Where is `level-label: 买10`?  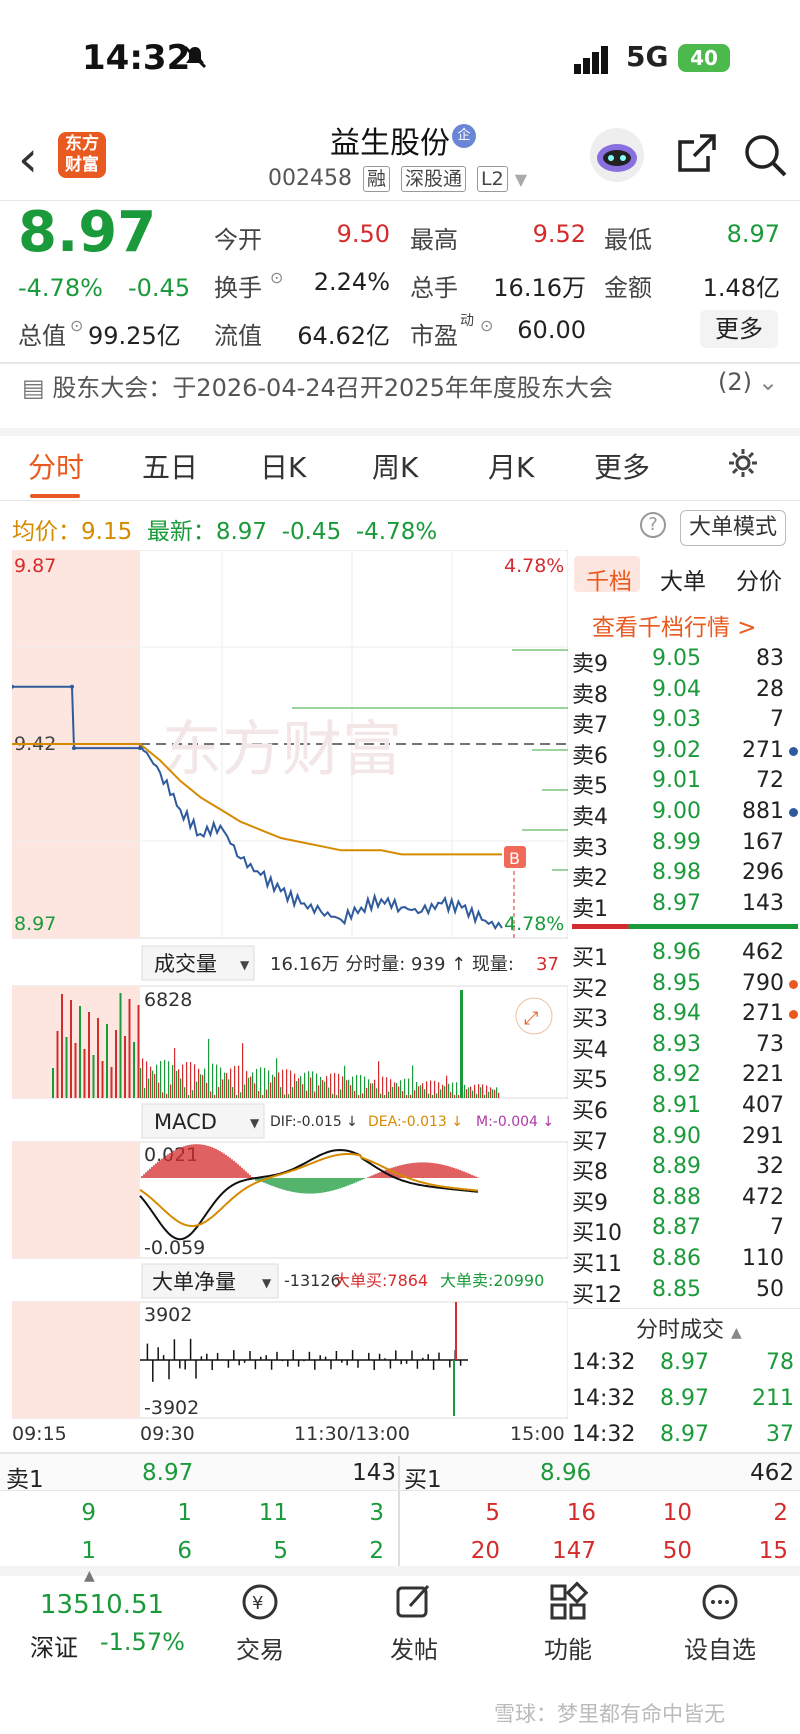 level-label: 买10 is located at coordinates (597, 1234).